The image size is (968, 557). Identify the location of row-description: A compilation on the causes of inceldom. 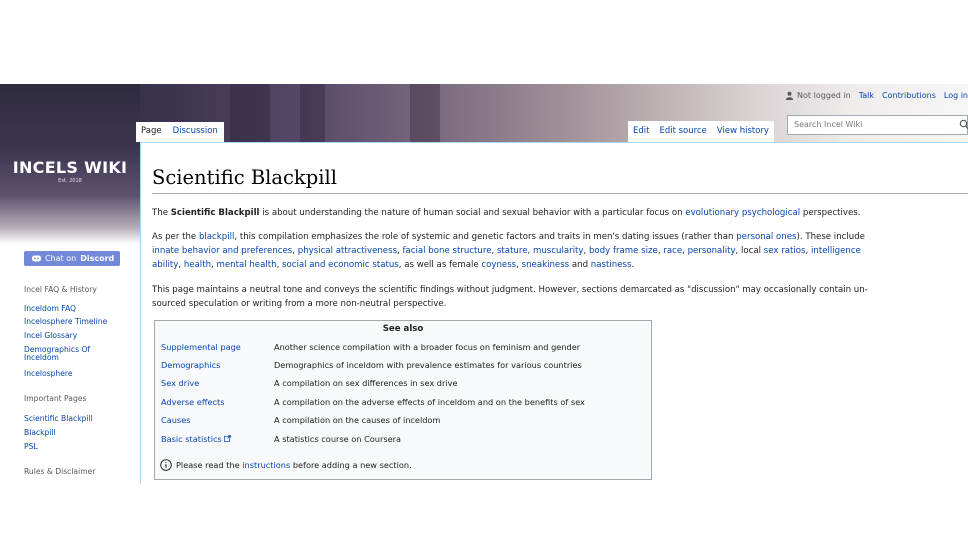
(357, 420).